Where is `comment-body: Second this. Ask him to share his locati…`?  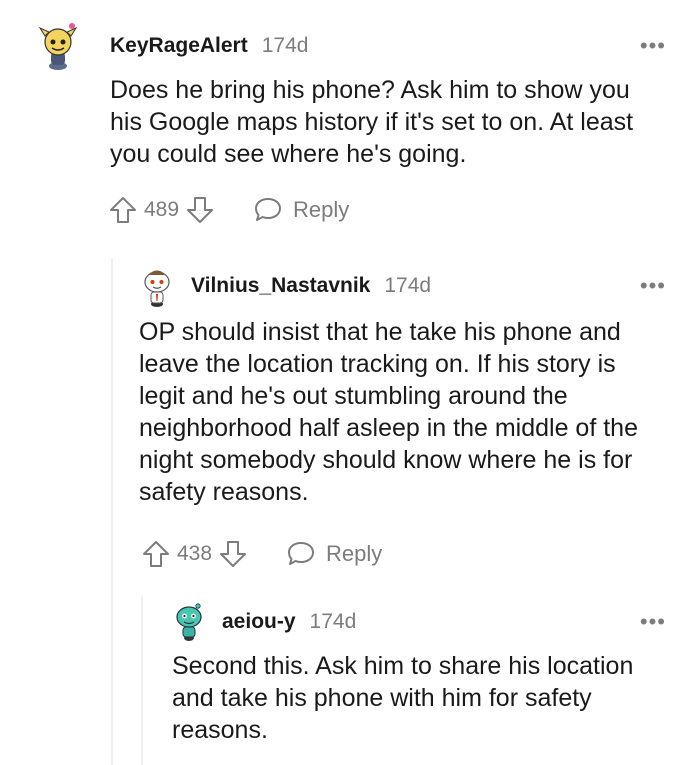 comment-body: Second this. Ask him to share his locati… is located at coordinates (403, 698).